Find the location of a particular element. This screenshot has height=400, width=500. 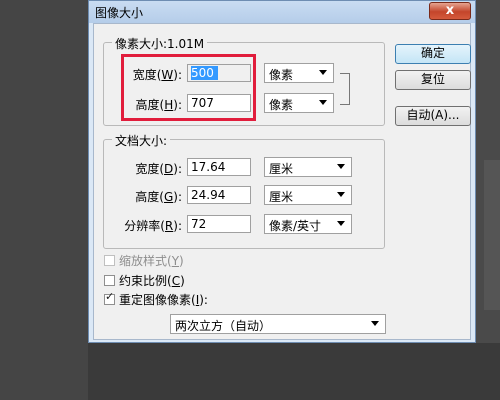

pixel-height-unit-select: 像素 is located at coordinates (299, 103).